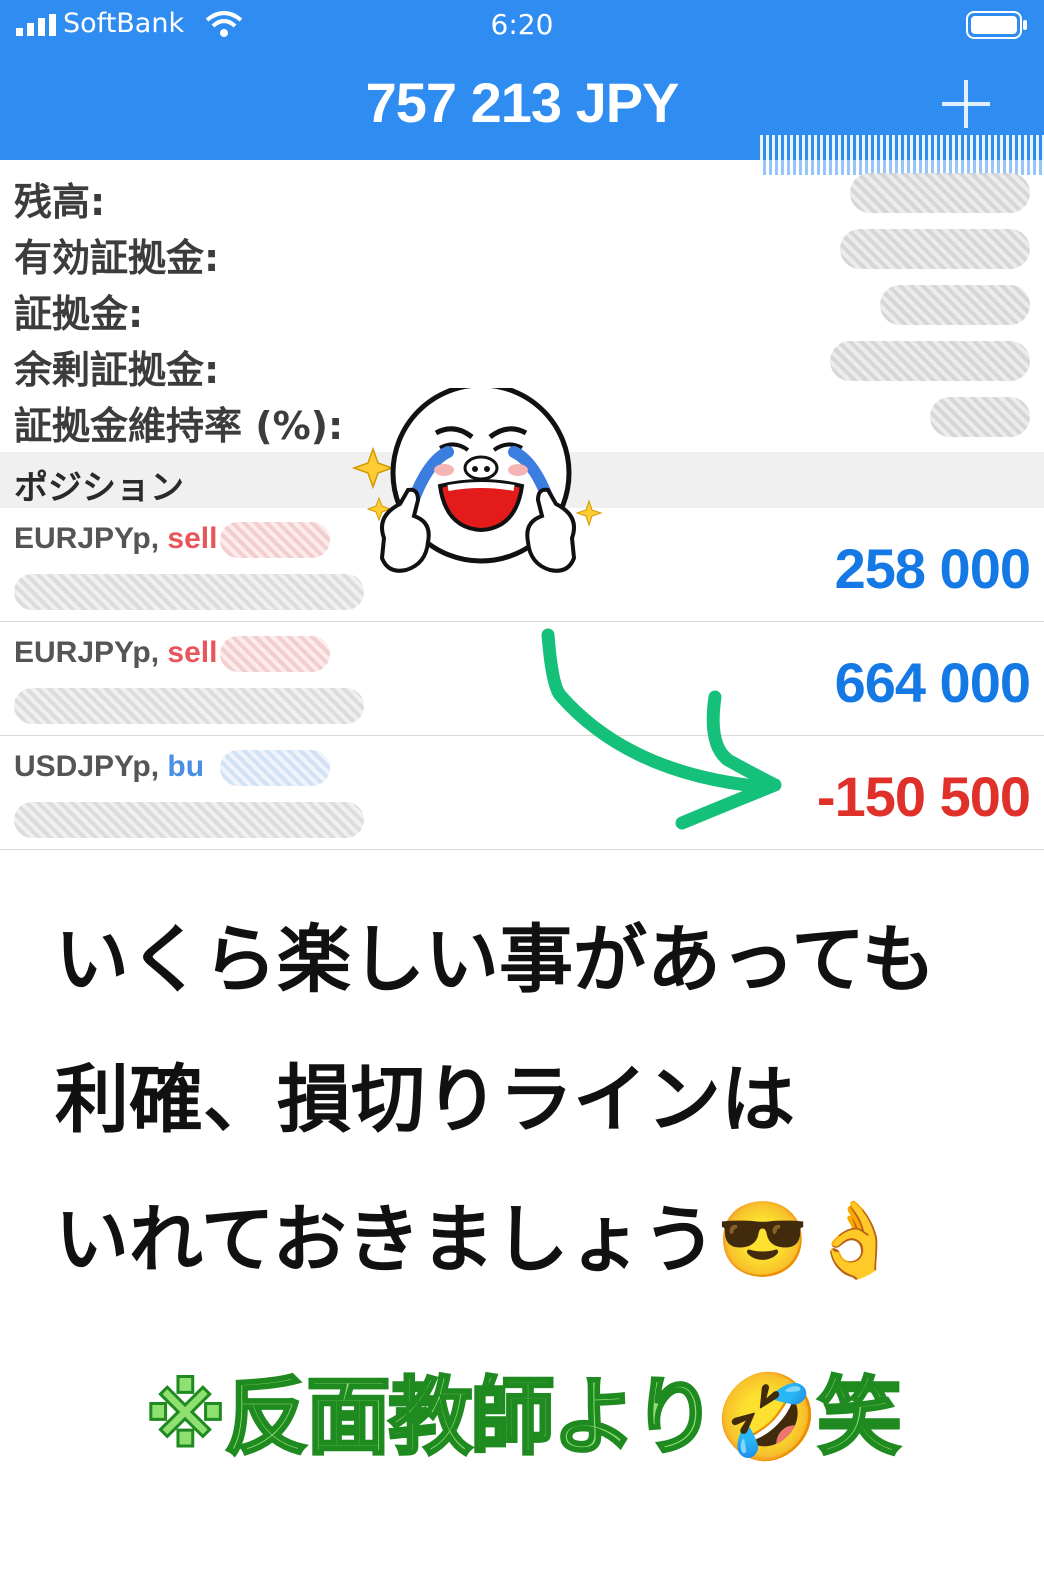 The width and height of the screenshot is (1044, 1570). I want to click on summary-row-free-margin: 余剰証拠金:, so click(522, 362).